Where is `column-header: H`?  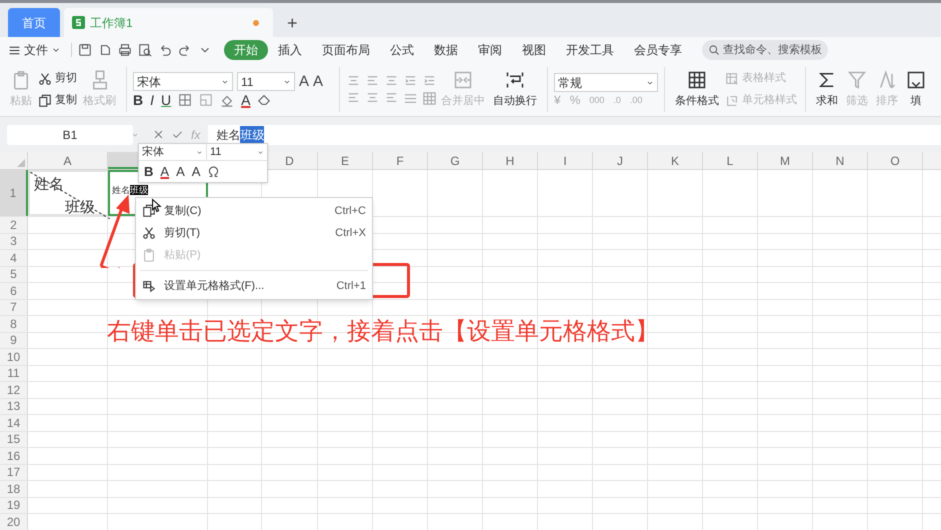 column-header: H is located at coordinates (510, 160).